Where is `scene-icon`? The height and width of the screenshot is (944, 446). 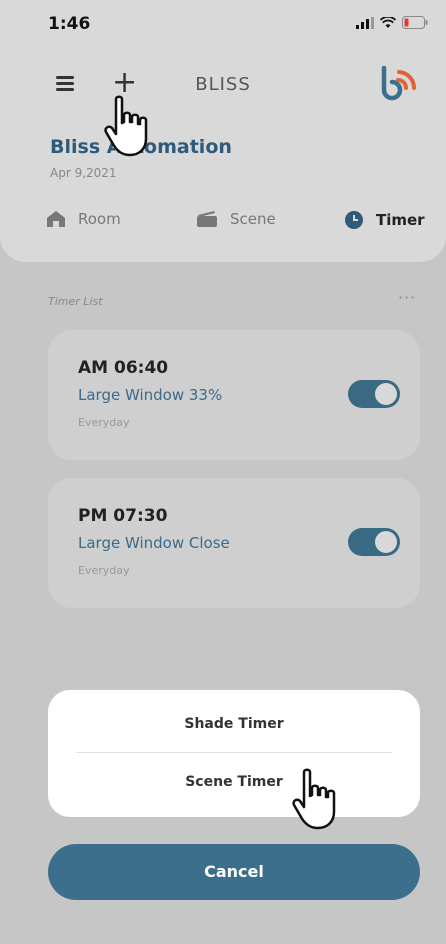 scene-icon is located at coordinates (207, 219).